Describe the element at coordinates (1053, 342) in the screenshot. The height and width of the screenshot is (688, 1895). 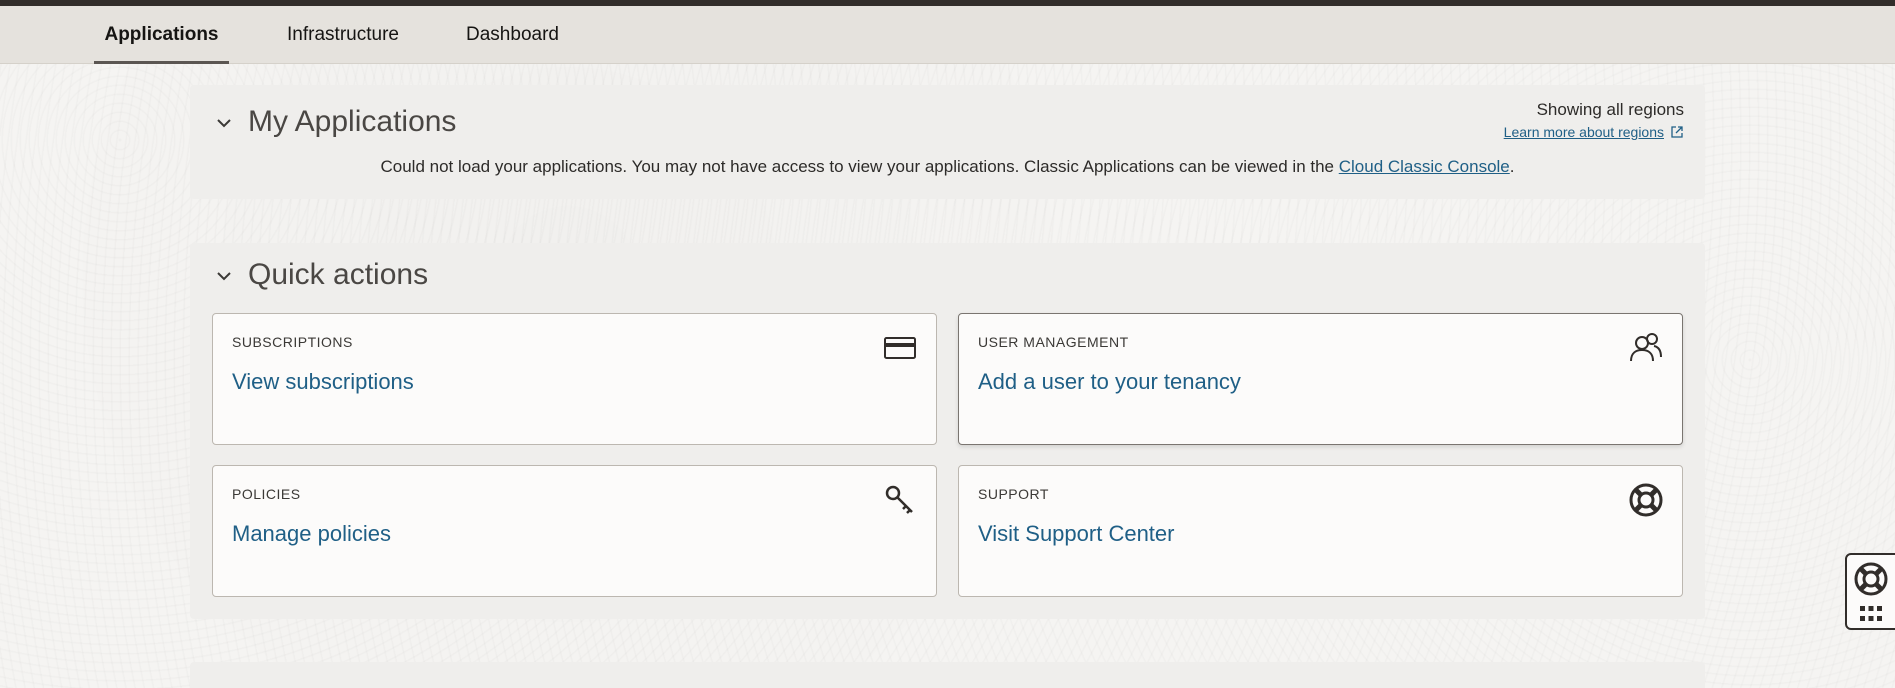
I see `card-category: USER MANAGEMENT` at that location.